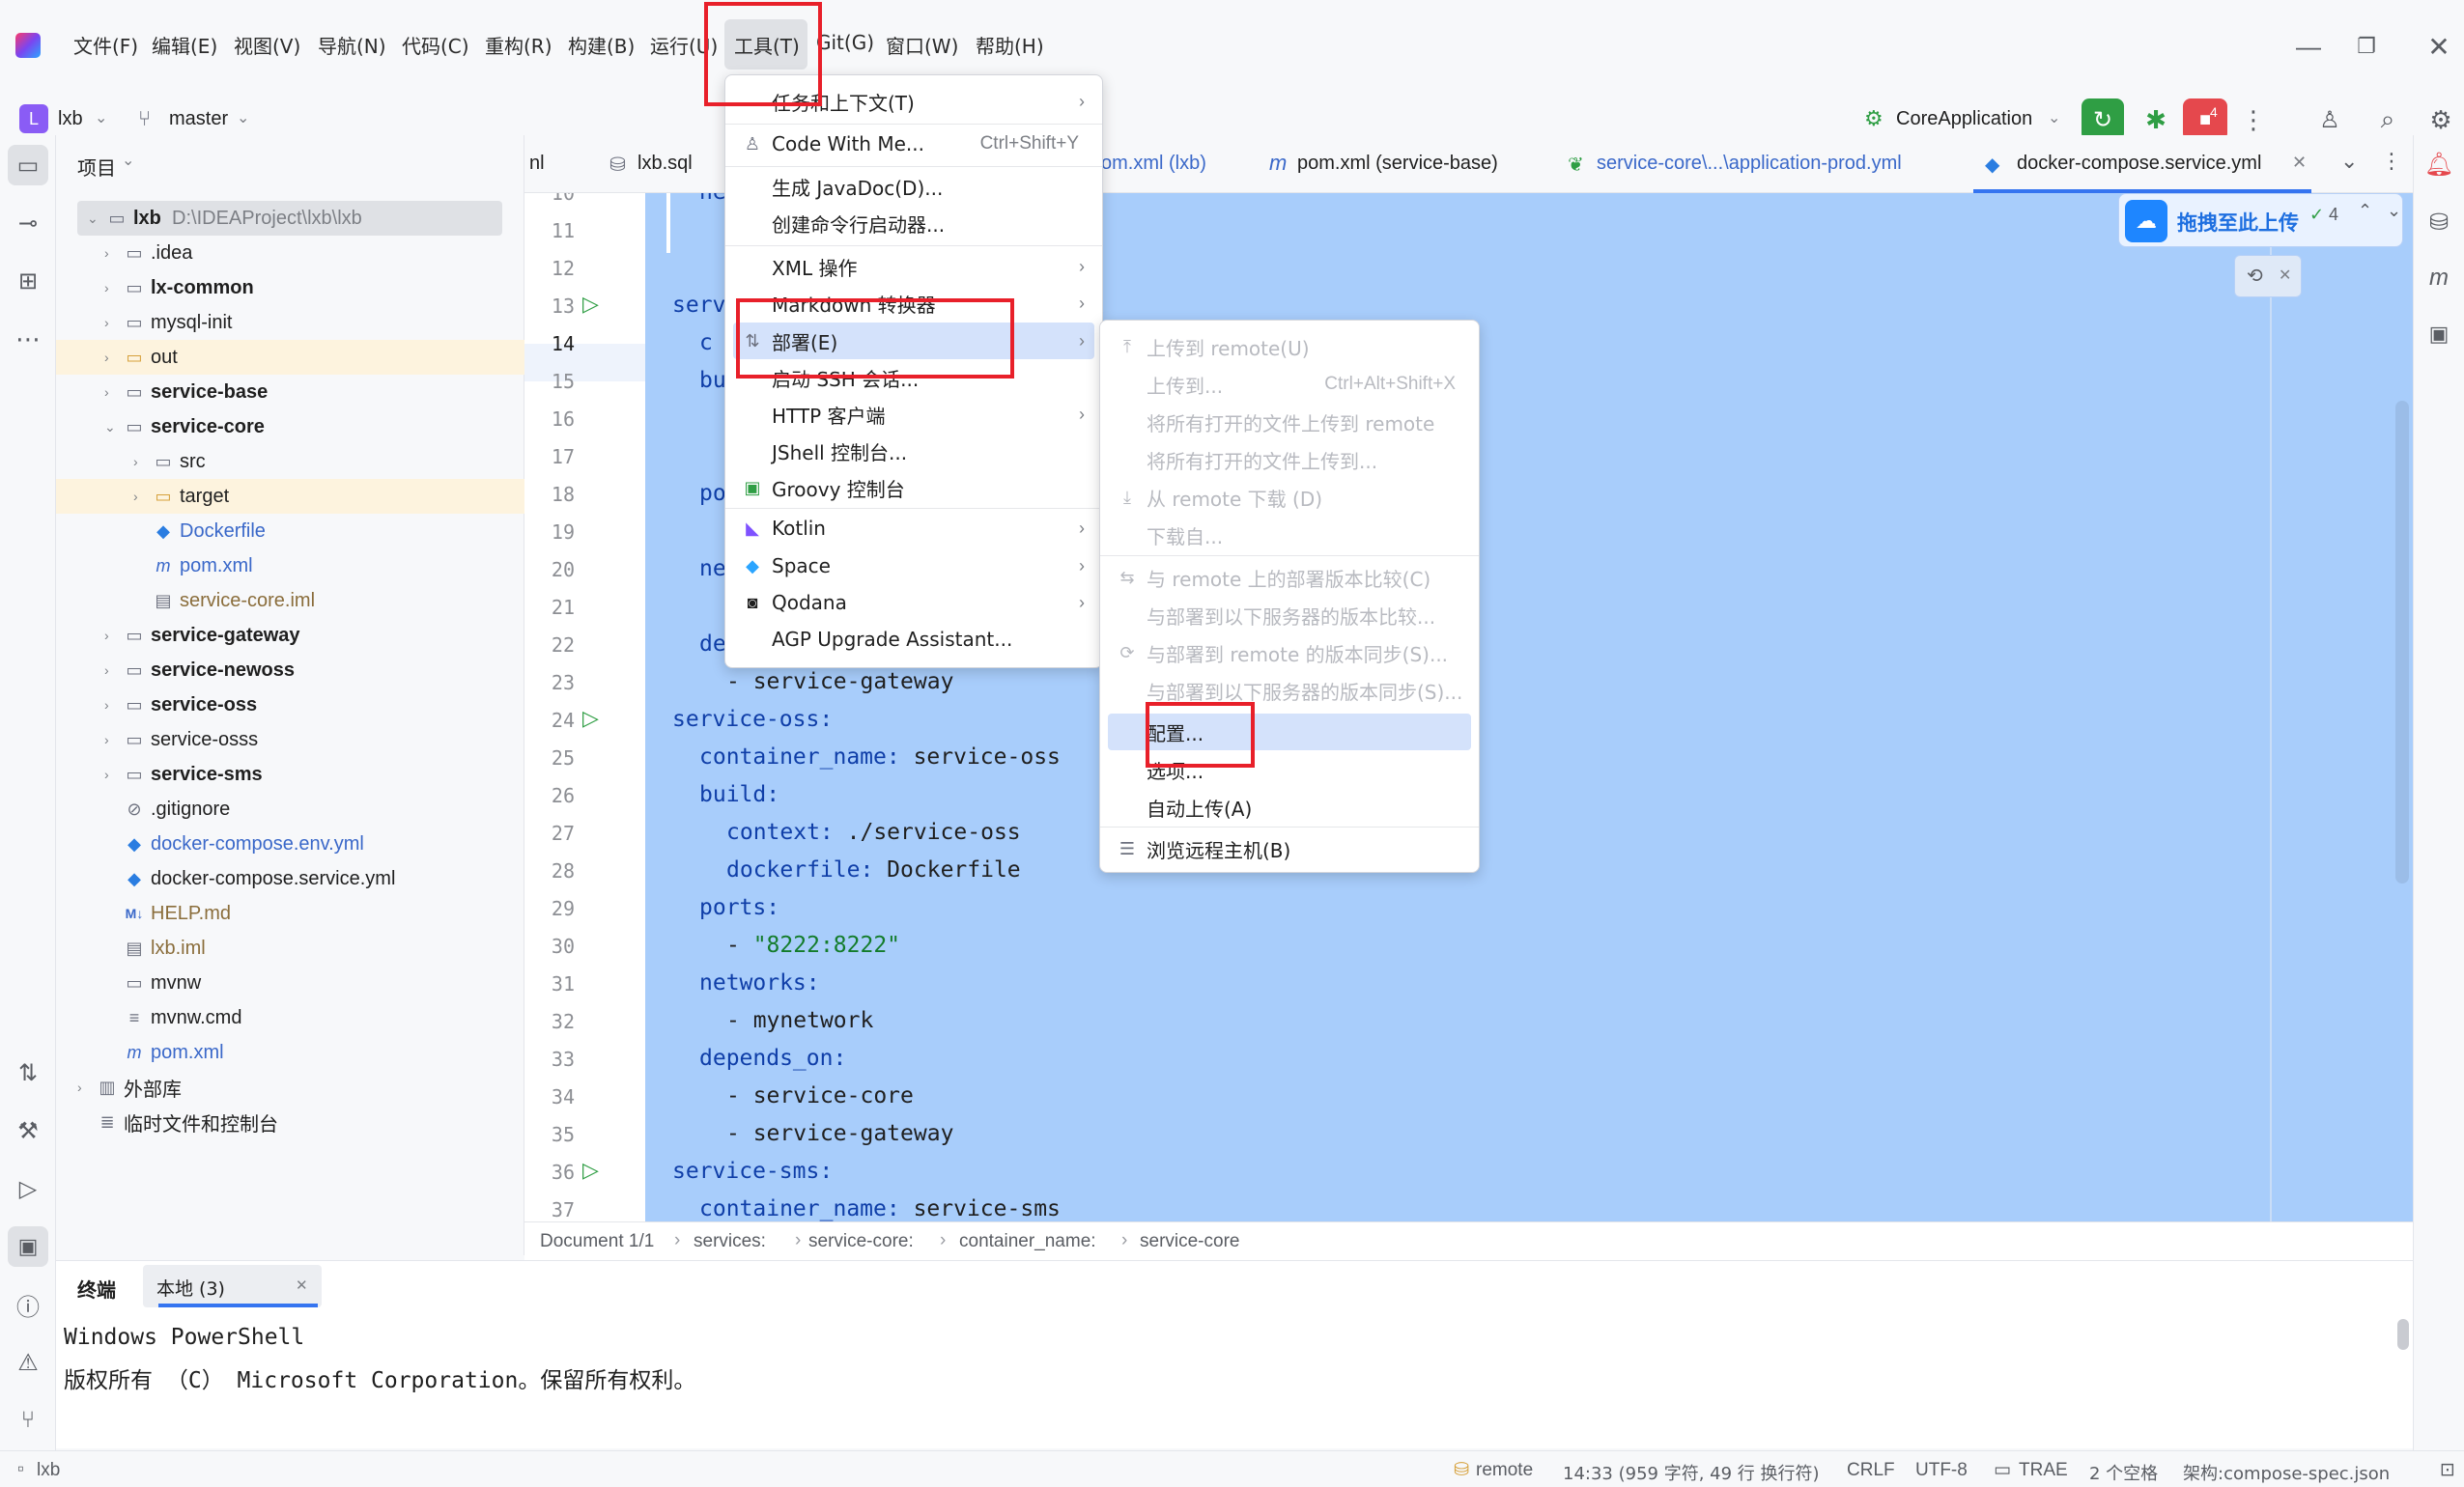 This screenshot has width=2464, height=1487. I want to click on services-icon: ▷, so click(28, 1188).